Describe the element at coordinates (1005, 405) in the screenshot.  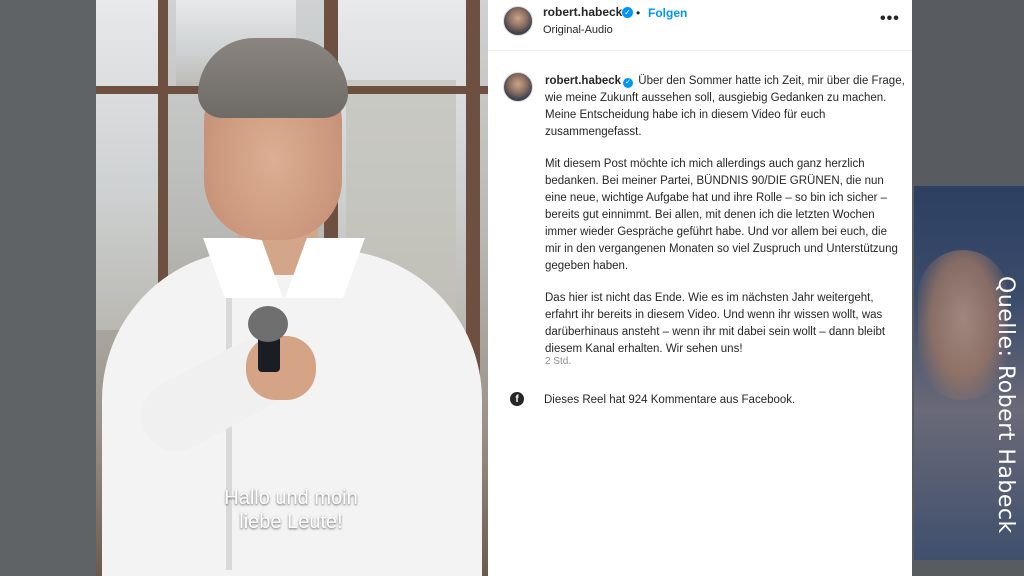
I see `source-credit: Quelle: Robert Habeck` at that location.